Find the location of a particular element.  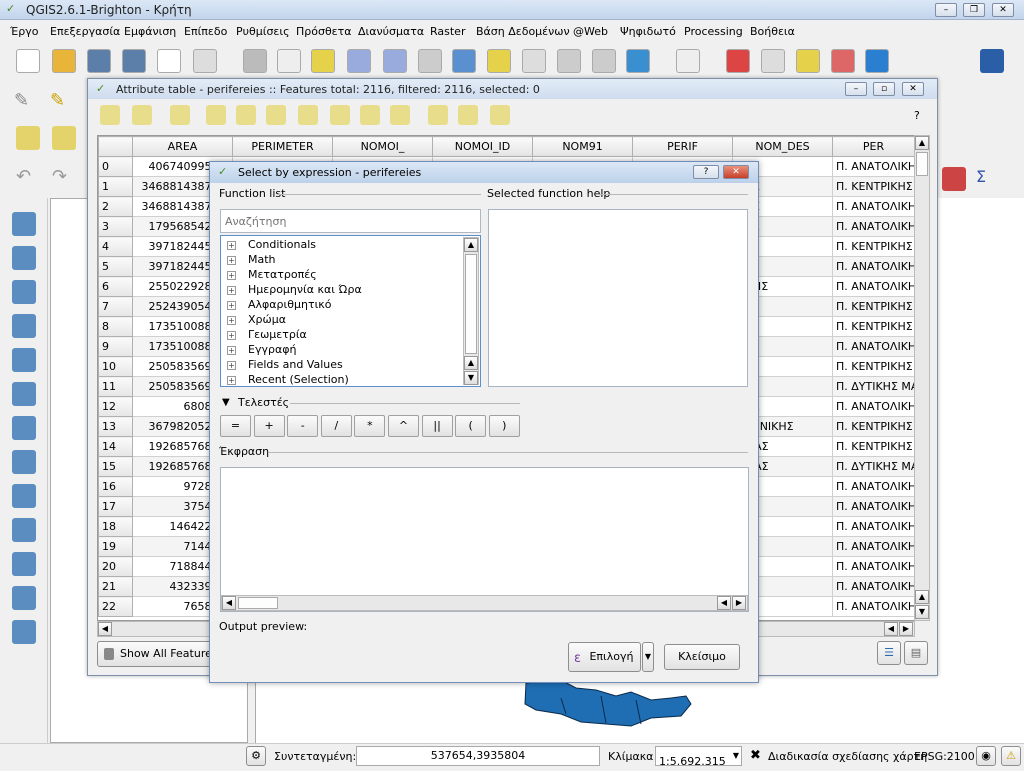

menu-item: @Web is located at coordinates (590, 31).